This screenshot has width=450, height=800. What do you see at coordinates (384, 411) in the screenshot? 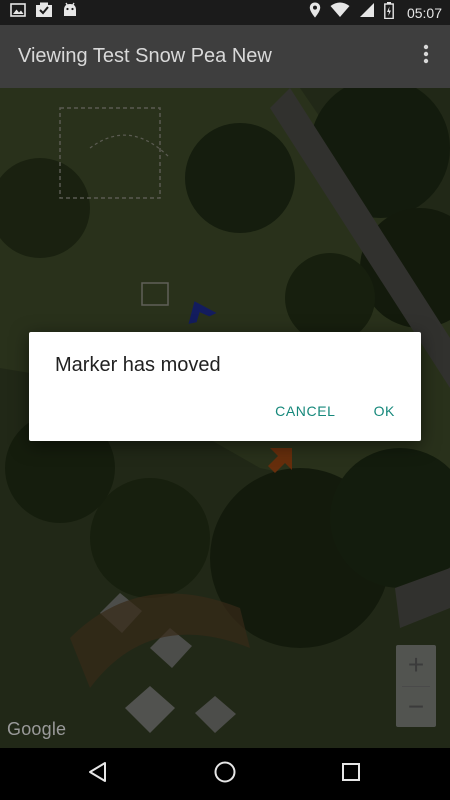
I see `ok-button: OK` at bounding box center [384, 411].